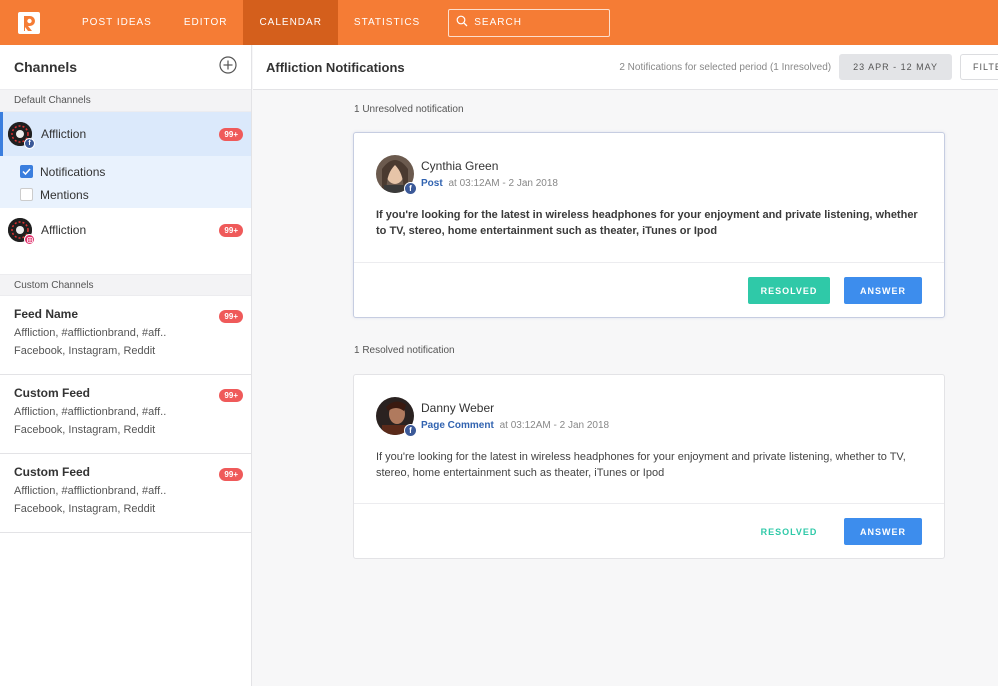 The height and width of the screenshot is (686, 998). I want to click on nav-statistics: STATISTICS, so click(387, 22).